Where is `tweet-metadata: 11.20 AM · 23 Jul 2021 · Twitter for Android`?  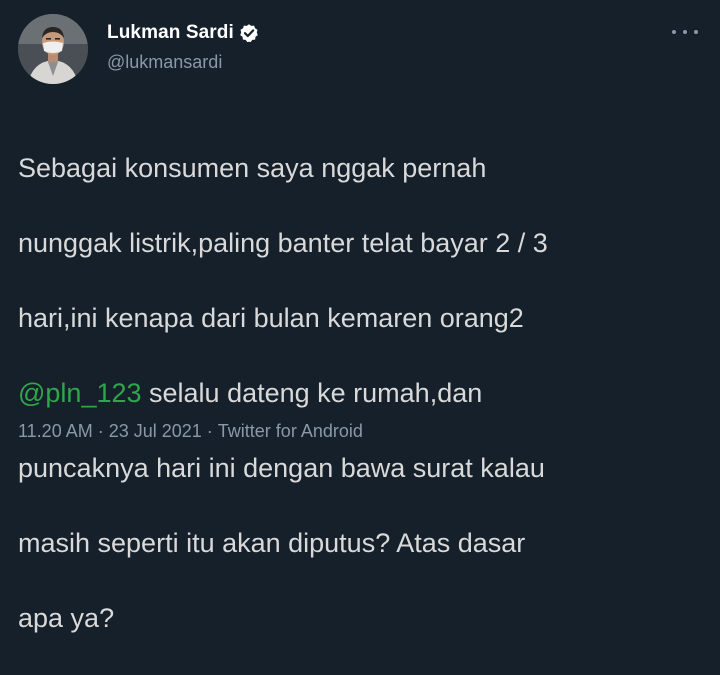 tweet-metadata: 11.20 AM · 23 Jul 2021 · Twitter for Android is located at coordinates (190, 431).